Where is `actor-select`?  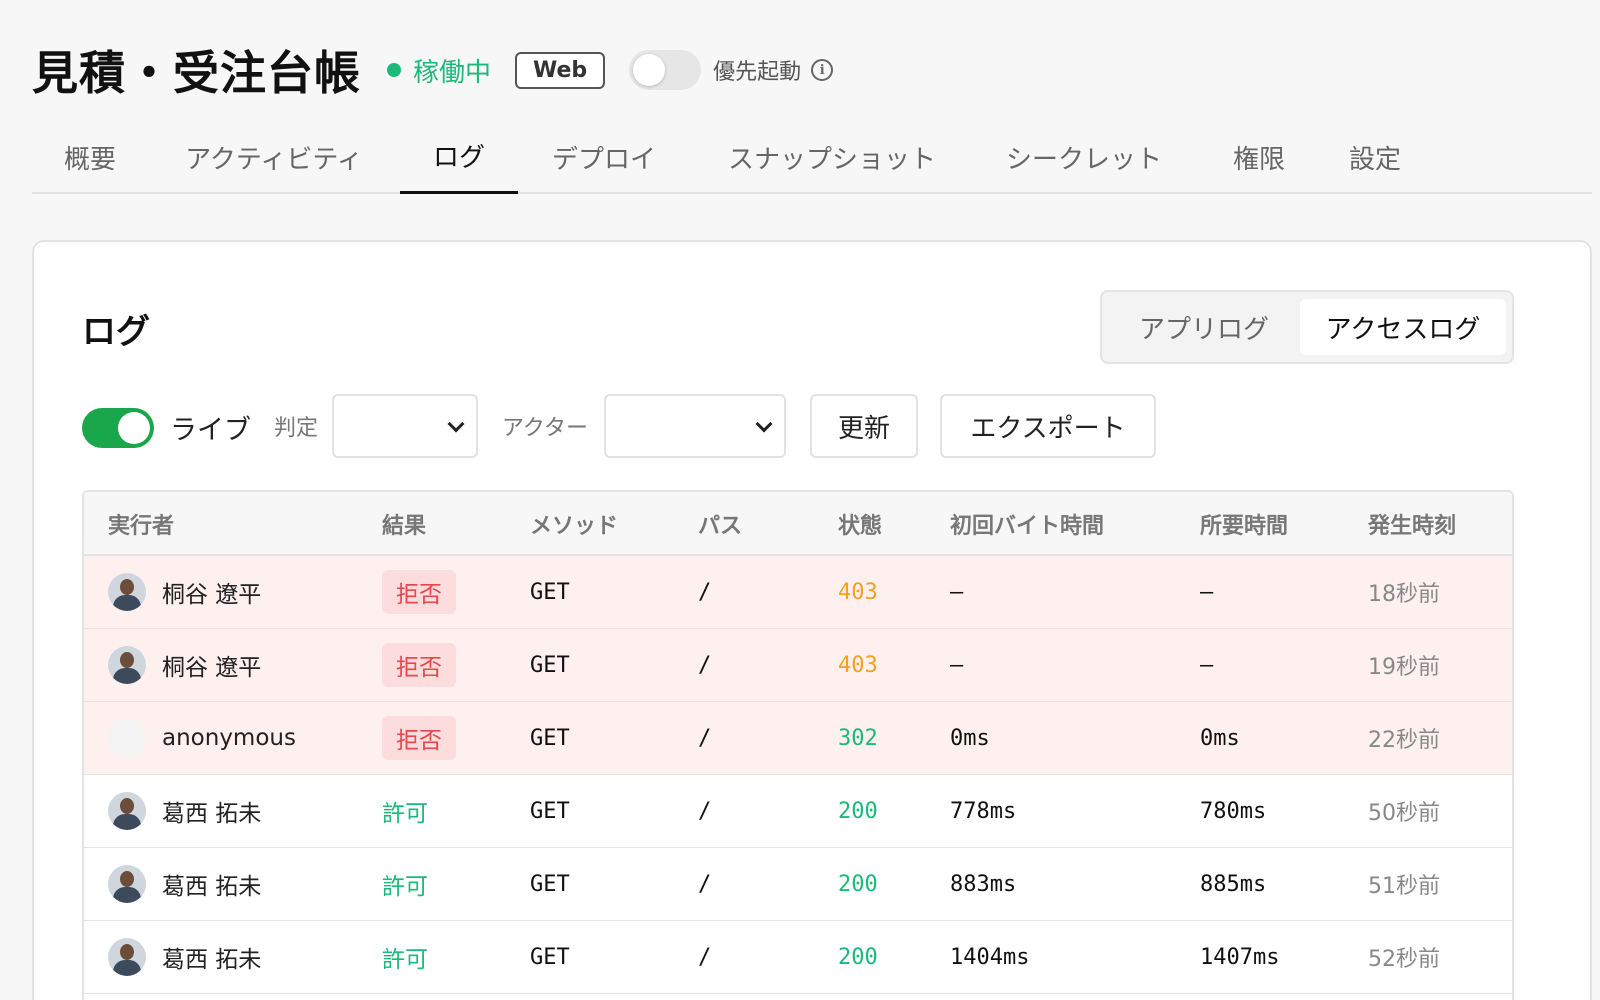
actor-select is located at coordinates (695, 426).